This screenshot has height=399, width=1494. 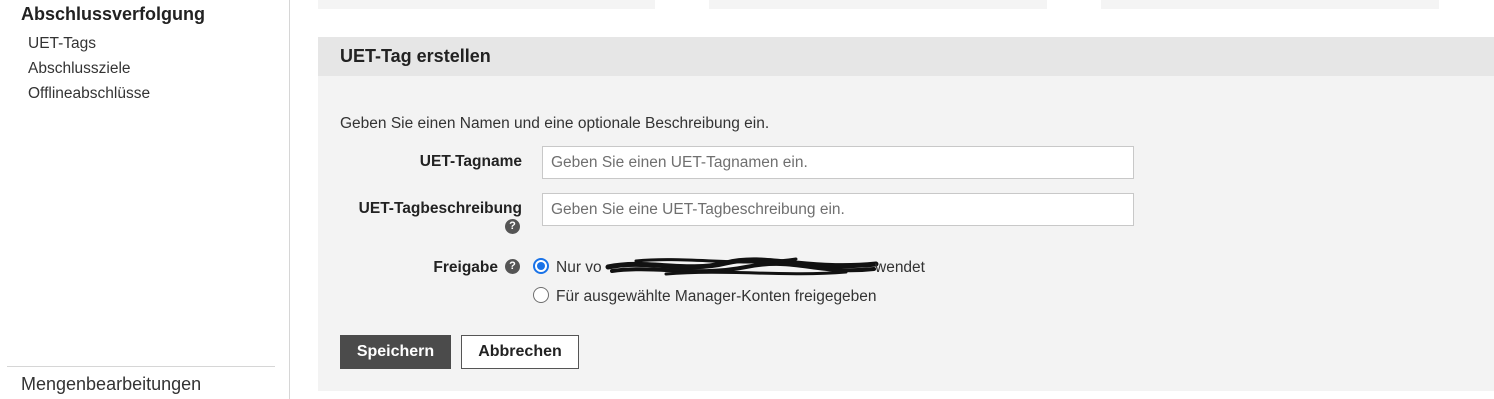 What do you see at coordinates (113, 14) in the screenshot?
I see `sidebar-section-title: Abschlussverfolgung` at bounding box center [113, 14].